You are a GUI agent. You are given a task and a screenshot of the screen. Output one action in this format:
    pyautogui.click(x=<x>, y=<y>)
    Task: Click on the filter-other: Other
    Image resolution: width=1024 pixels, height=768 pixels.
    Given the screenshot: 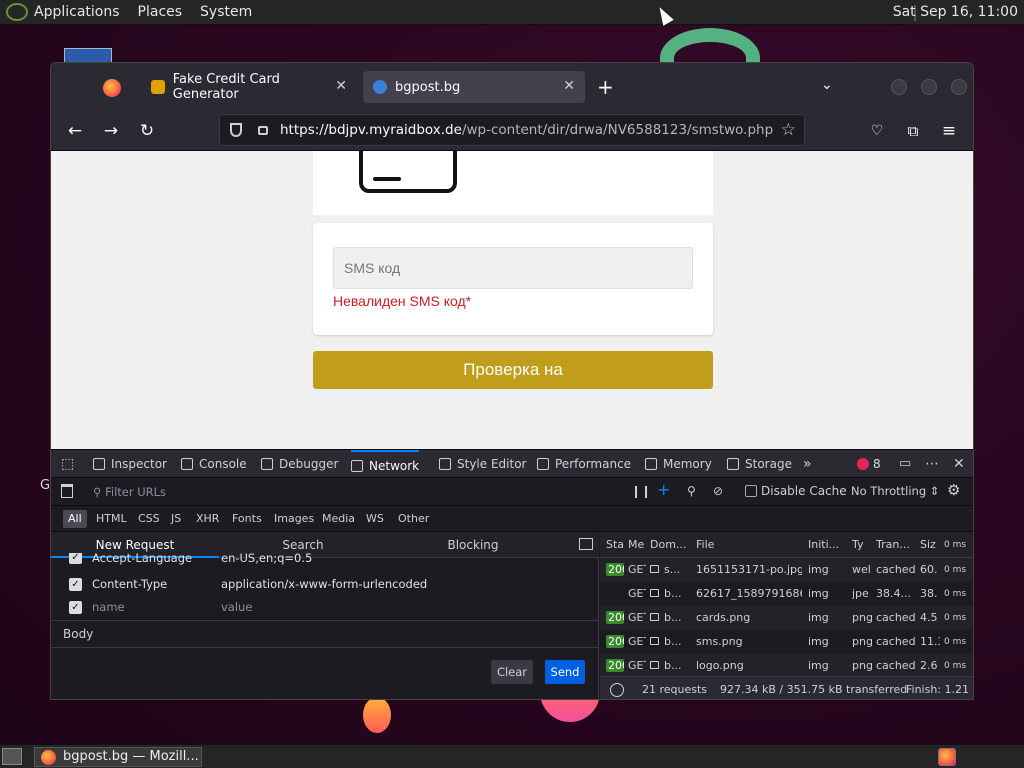 What is the action you would take?
    pyautogui.click(x=413, y=519)
    